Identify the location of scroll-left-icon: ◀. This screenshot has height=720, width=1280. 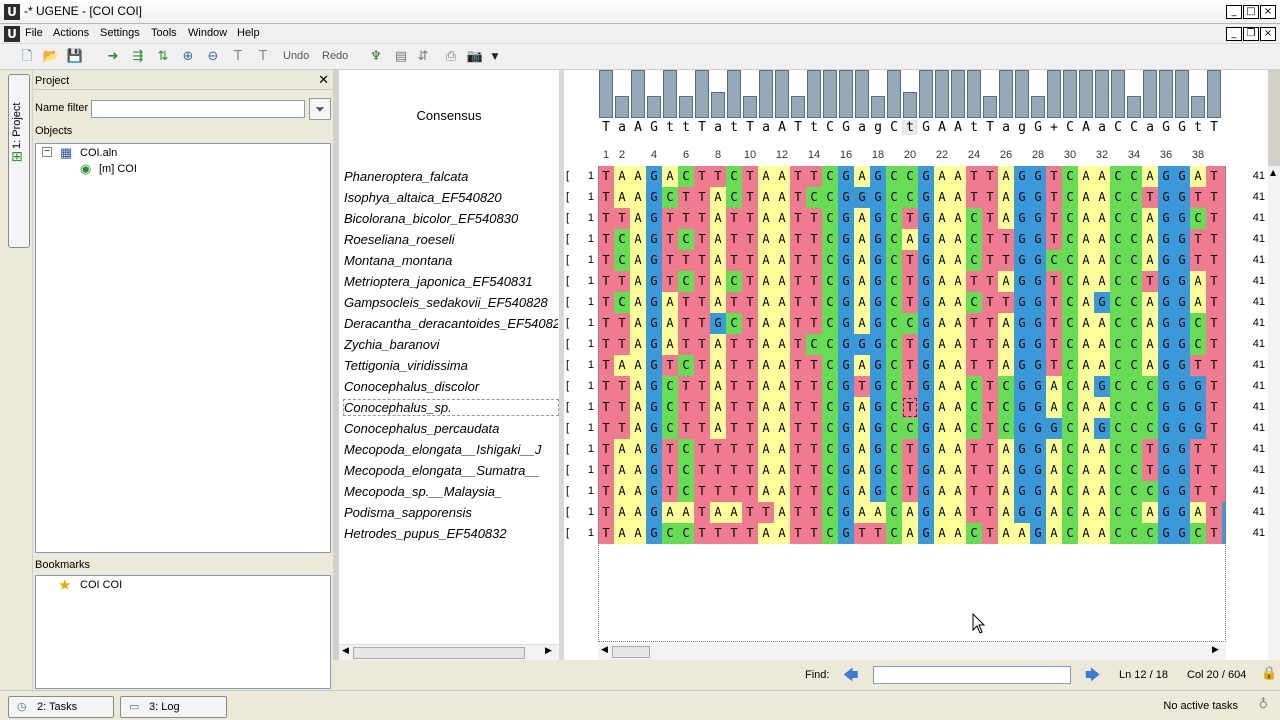
(345, 651).